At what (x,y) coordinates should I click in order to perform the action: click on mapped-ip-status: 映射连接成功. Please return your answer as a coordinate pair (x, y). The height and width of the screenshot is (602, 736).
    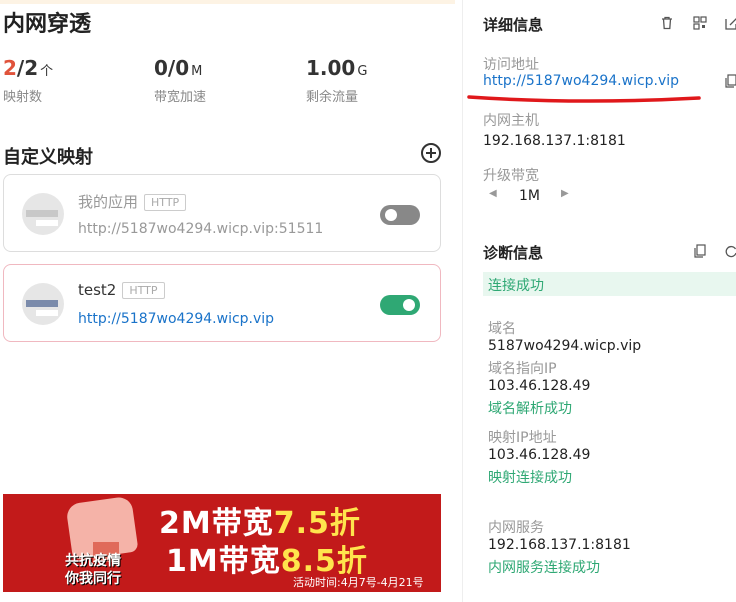
    Looking at the image, I should click on (530, 478).